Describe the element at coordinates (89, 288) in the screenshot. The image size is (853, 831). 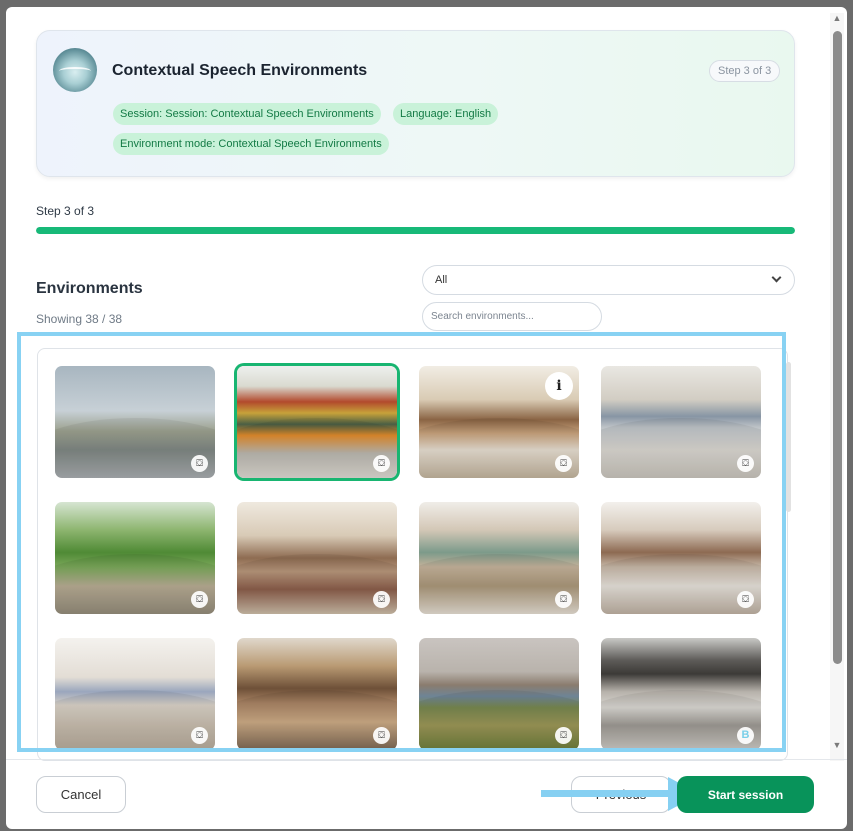
I see `environments-heading: Environments` at that location.